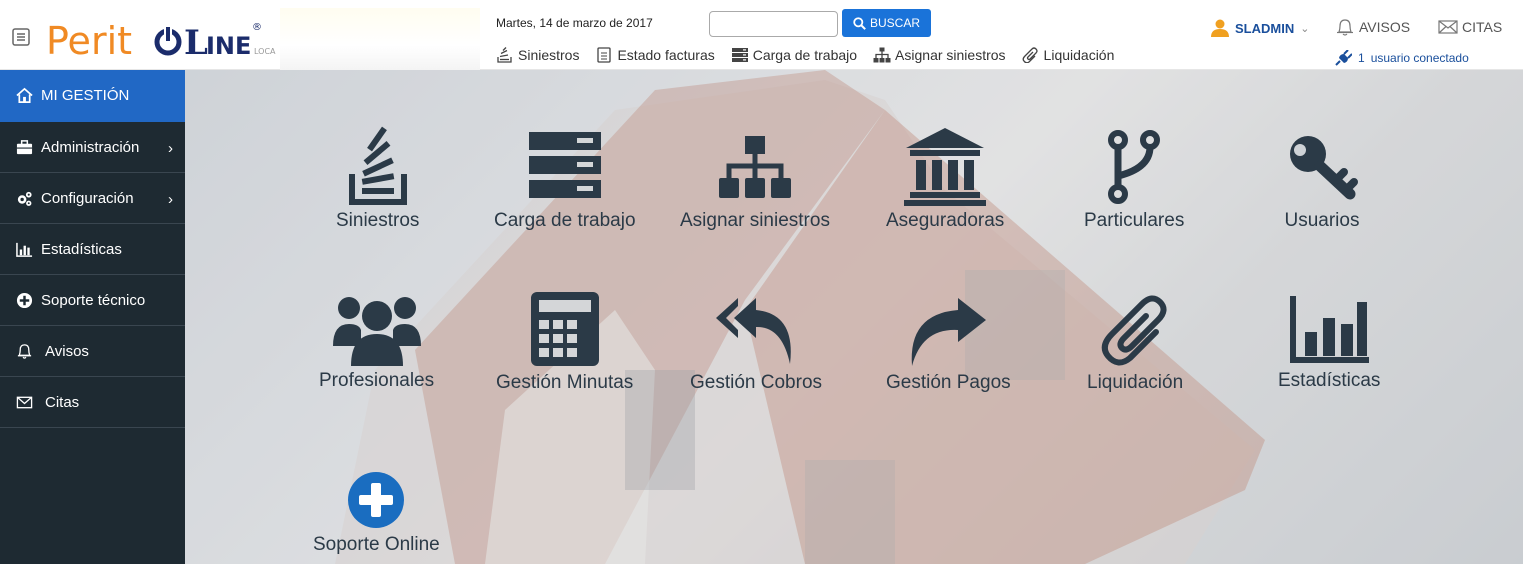  Describe the element at coordinates (376, 544) in the screenshot. I see `tile-label: Soporte Online` at that location.